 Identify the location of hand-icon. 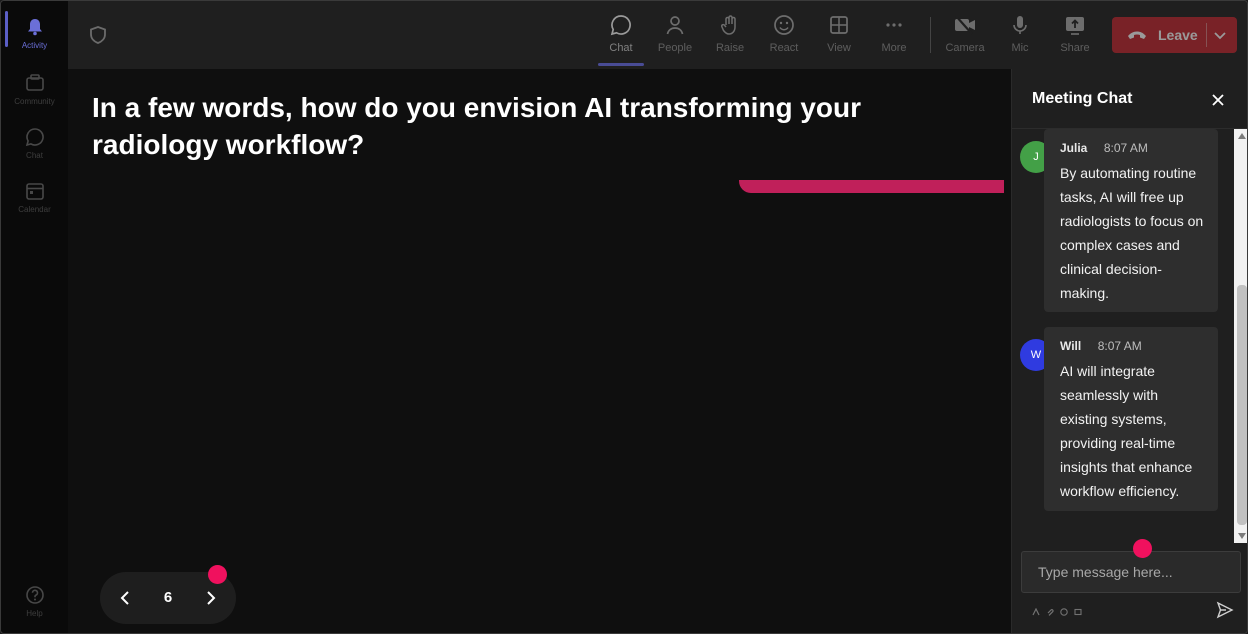
(730, 25).